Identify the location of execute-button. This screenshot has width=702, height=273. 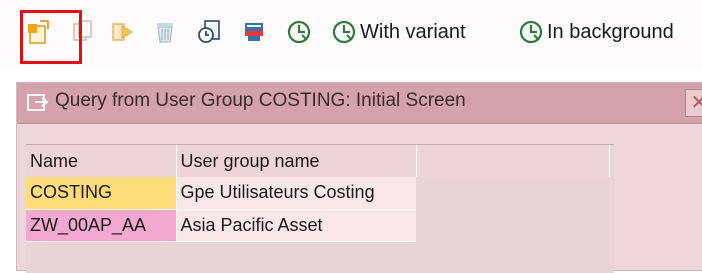
(299, 32).